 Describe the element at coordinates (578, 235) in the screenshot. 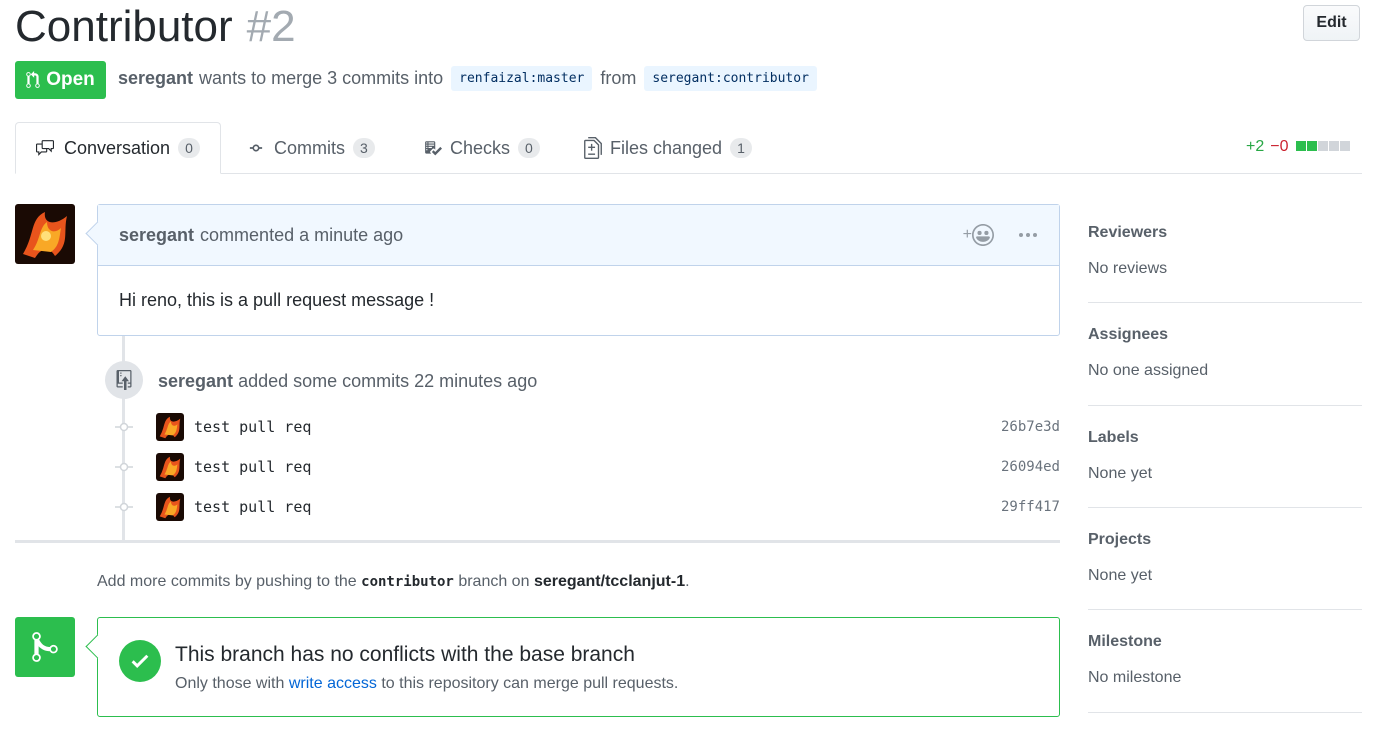

I see `comment-header: seregant commented a minute ago +` at that location.